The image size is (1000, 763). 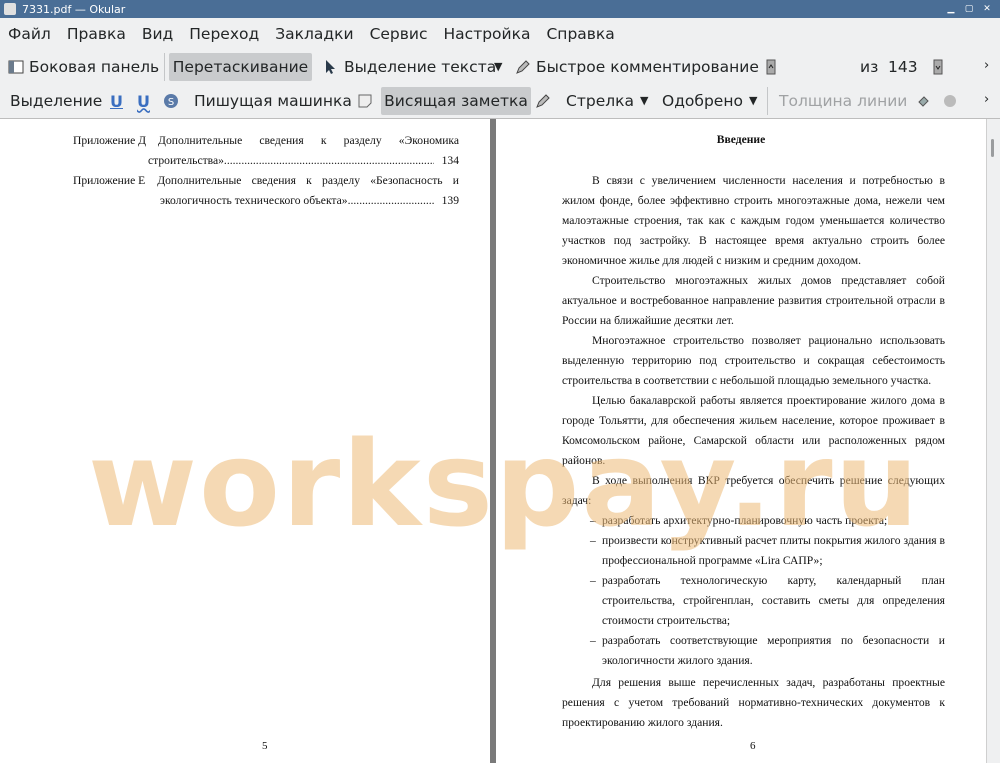 I want to click on next-page-button, so click(x=940, y=67).